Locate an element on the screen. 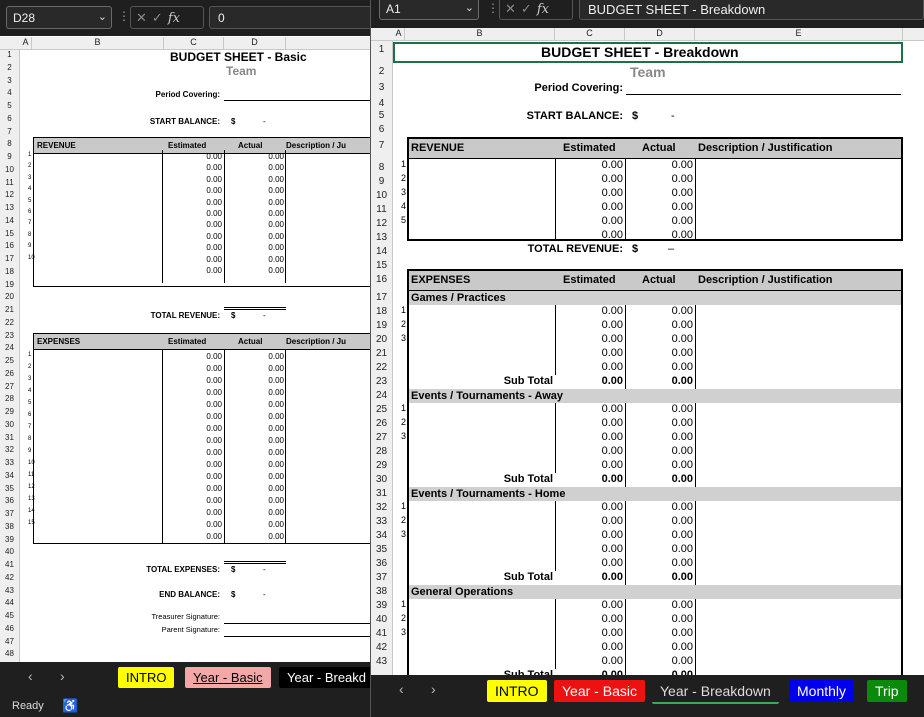 This screenshot has width=924, height=717. row-header: 22 is located at coordinates (381, 367).